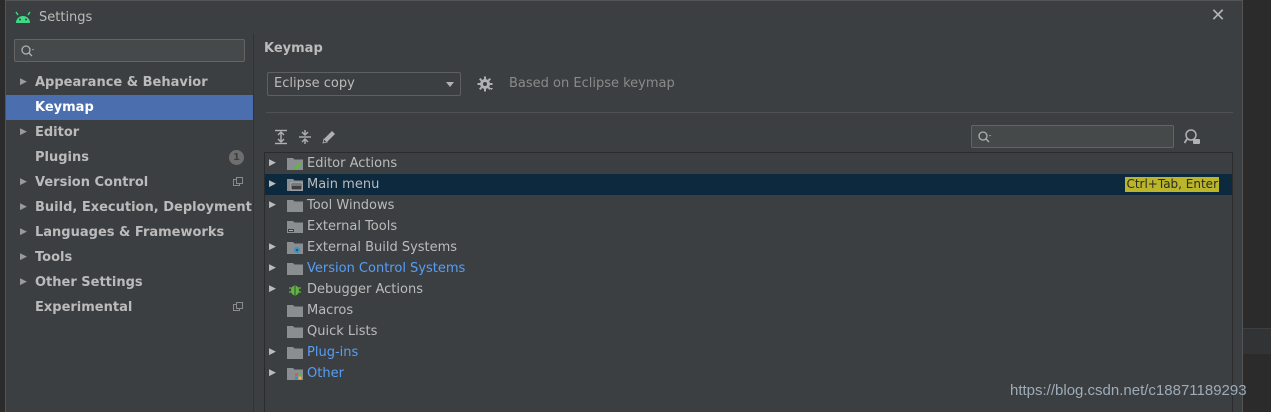 This screenshot has width=1271, height=412. I want to click on sidebar-item-version-control: ▶ Version Control, so click(129, 182).